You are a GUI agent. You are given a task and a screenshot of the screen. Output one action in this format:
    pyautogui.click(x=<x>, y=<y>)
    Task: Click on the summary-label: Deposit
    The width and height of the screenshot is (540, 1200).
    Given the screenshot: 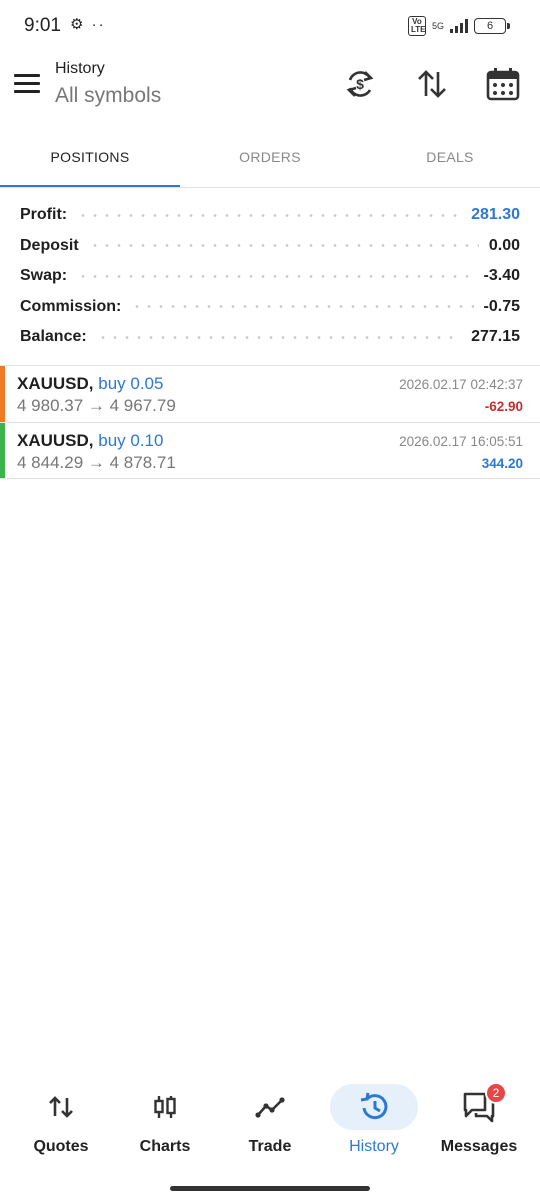 What is the action you would take?
    pyautogui.click(x=49, y=245)
    